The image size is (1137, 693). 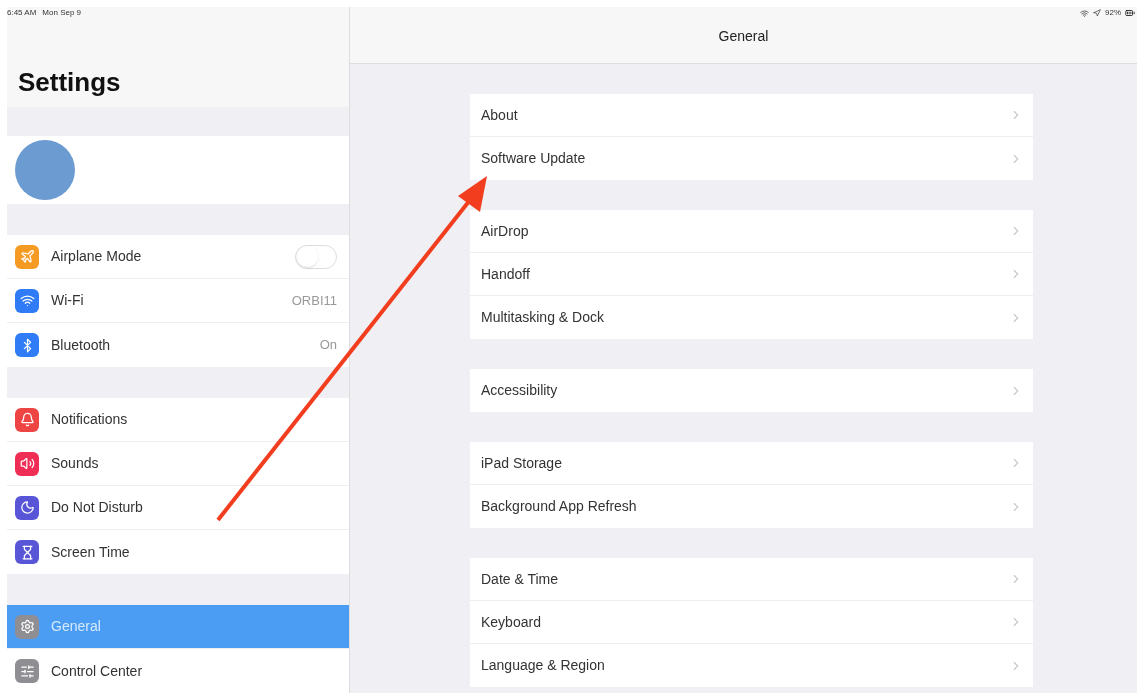 What do you see at coordinates (1097, 13) in the screenshot?
I see `location-icon` at bounding box center [1097, 13].